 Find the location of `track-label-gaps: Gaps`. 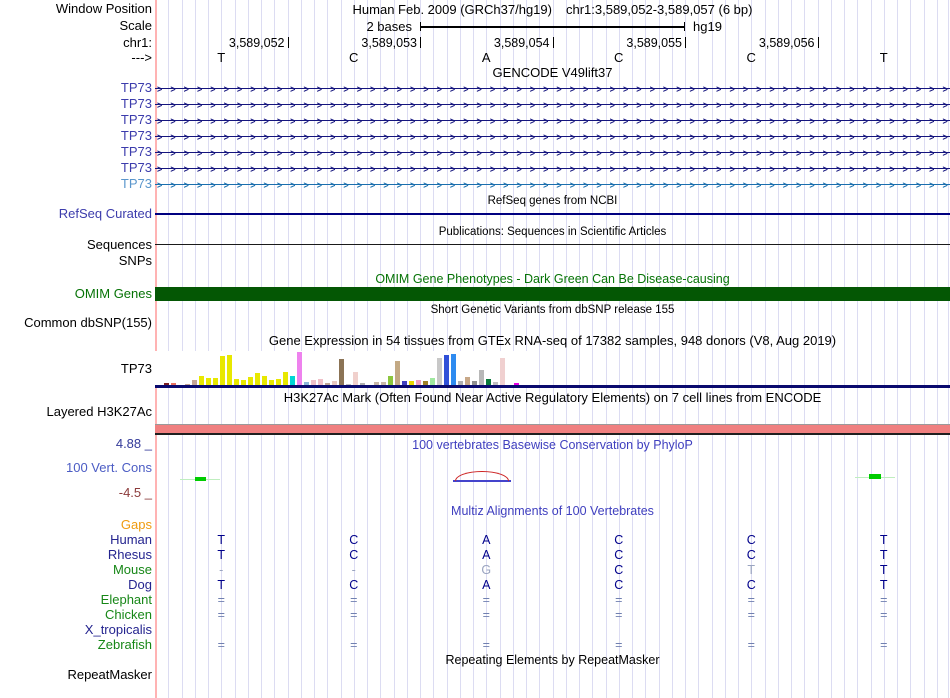

track-label-gaps: Gaps is located at coordinates (76, 525).